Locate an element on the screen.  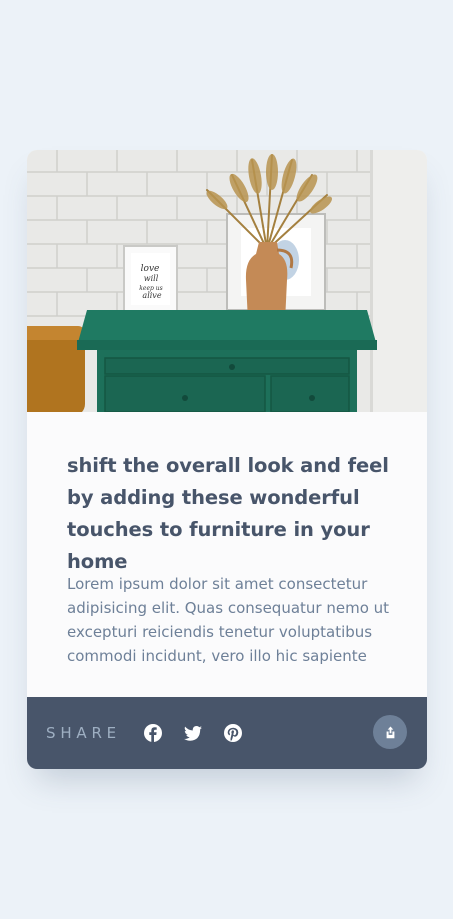
svg-text: will is located at coordinates (151, 278).